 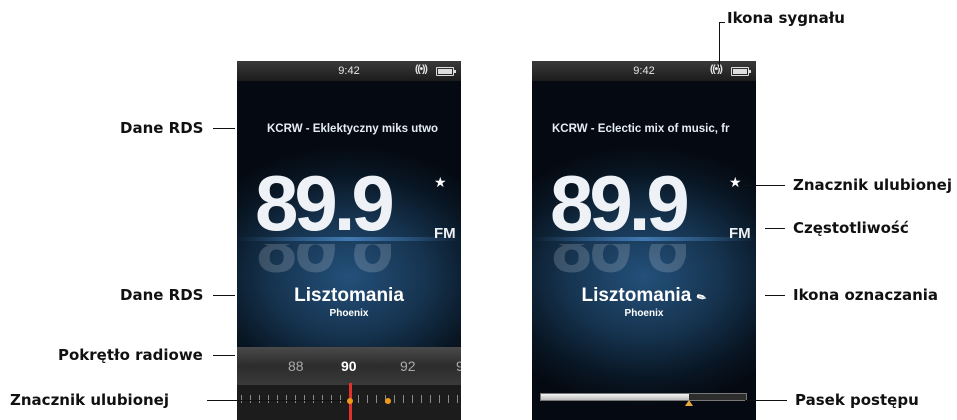 What do you see at coordinates (857, 400) in the screenshot?
I see `callout-progress: Pasek postępu` at bounding box center [857, 400].